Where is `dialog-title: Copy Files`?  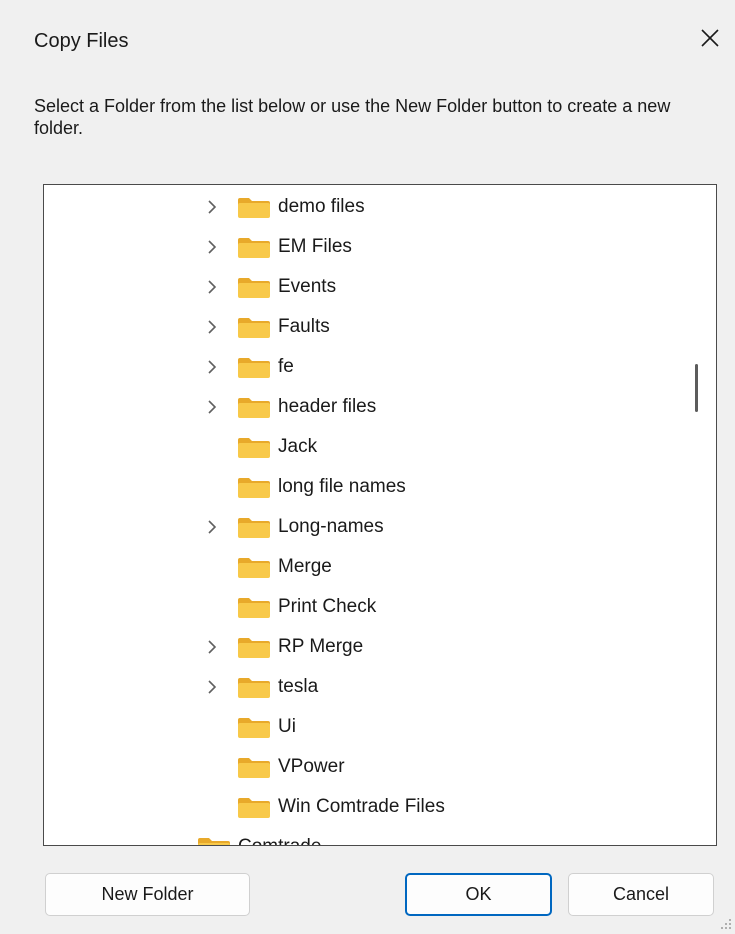 dialog-title: Copy Files is located at coordinates (81, 41).